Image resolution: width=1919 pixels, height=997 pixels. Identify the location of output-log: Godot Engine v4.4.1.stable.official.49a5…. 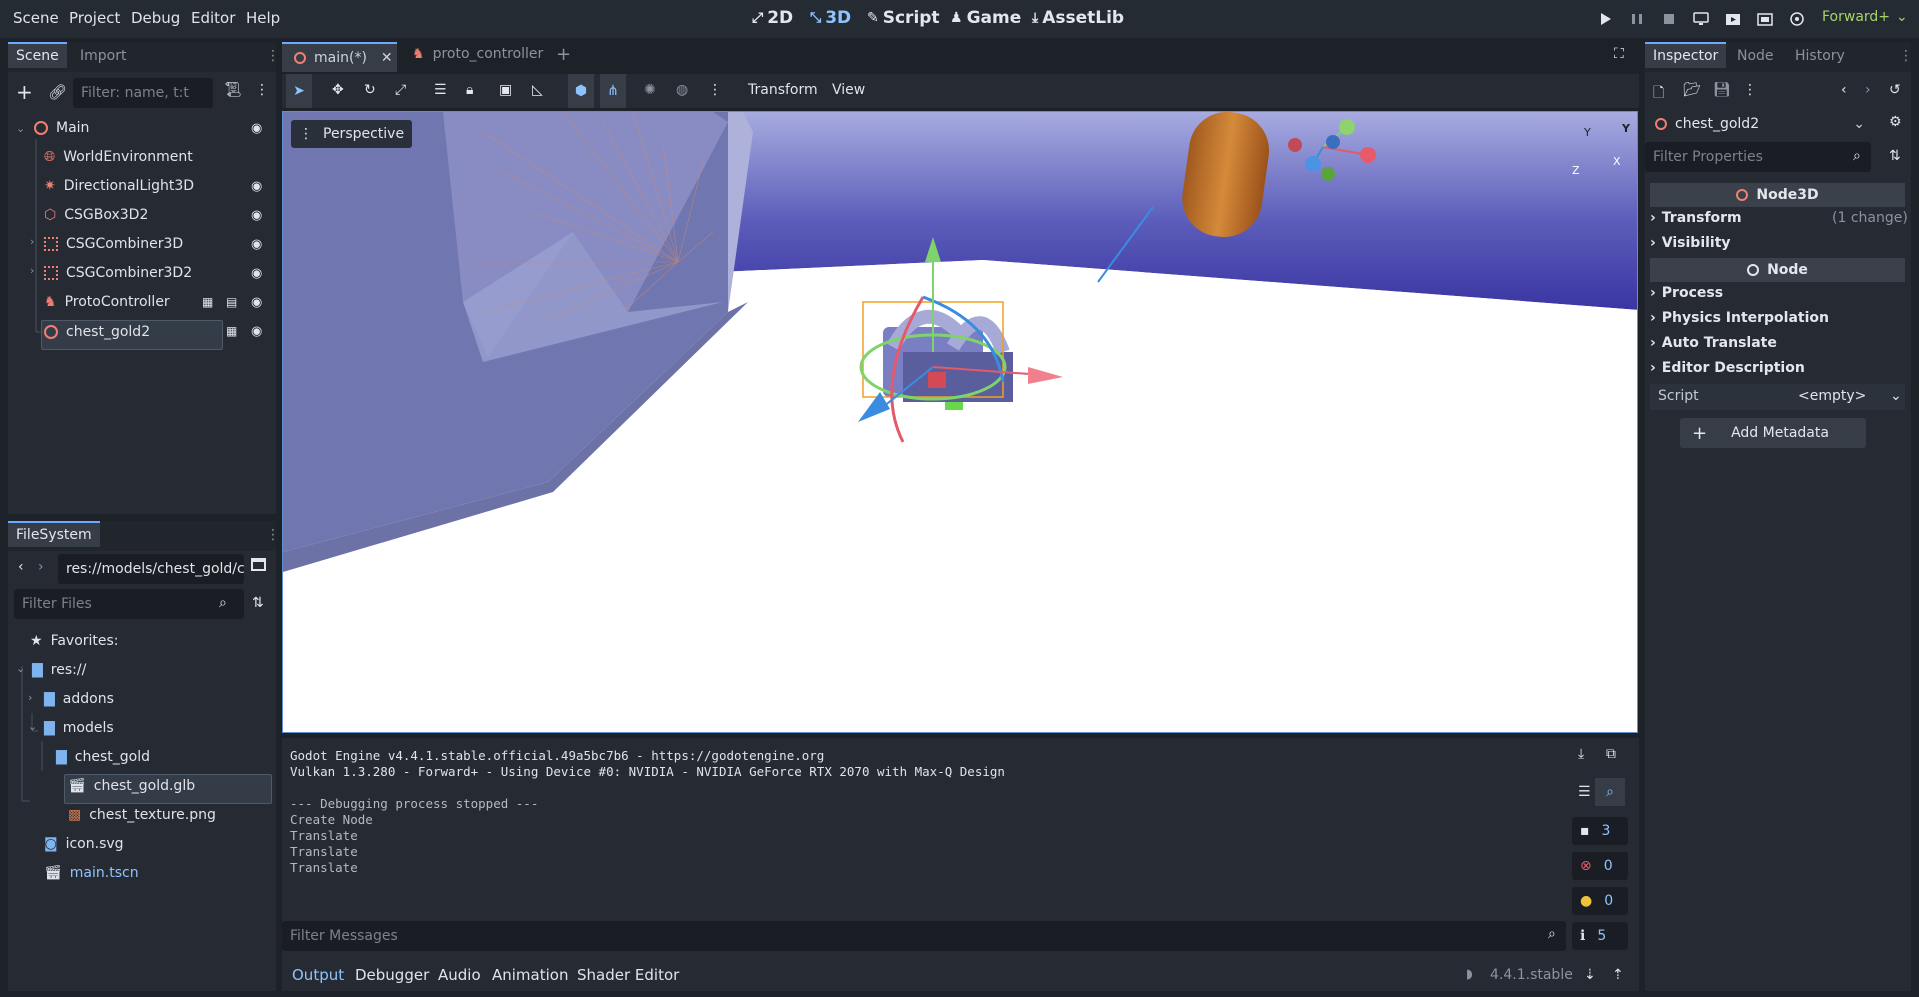
(936, 833).